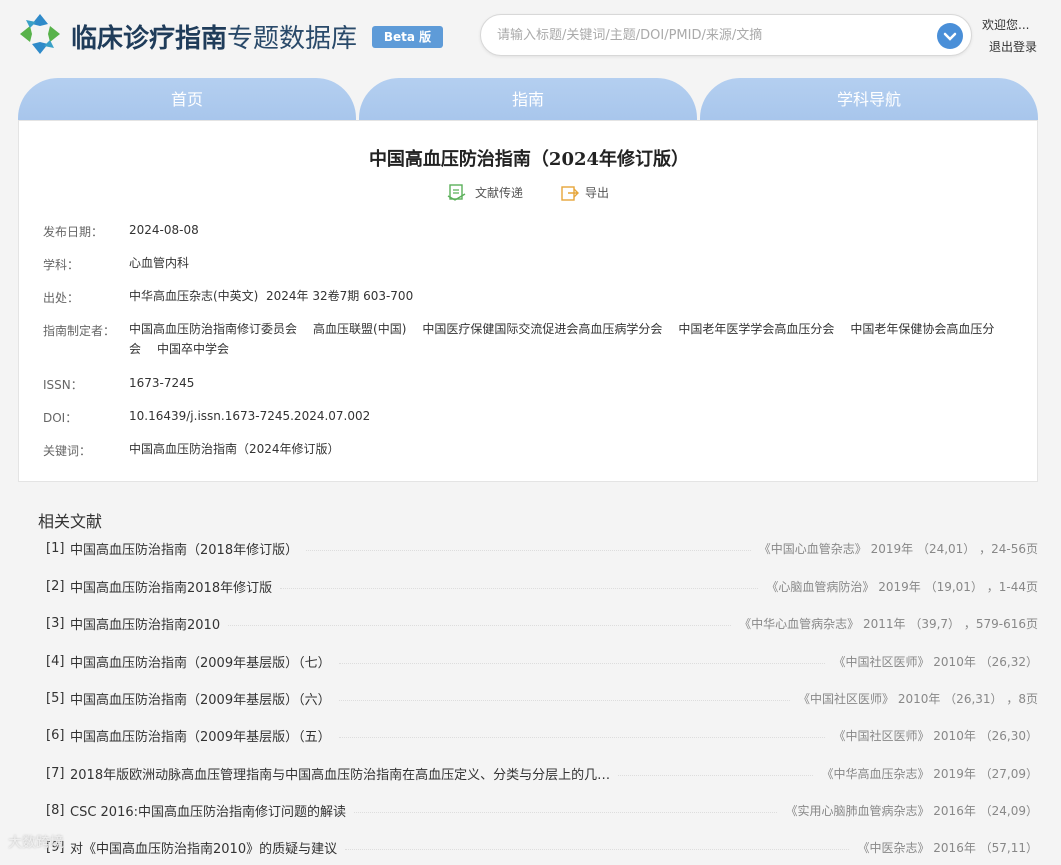 Image resolution: width=1061 pixels, height=865 pixels. I want to click on maker-item: 中国医疗保健国际交流促进会高血压病学分会, so click(542, 329).